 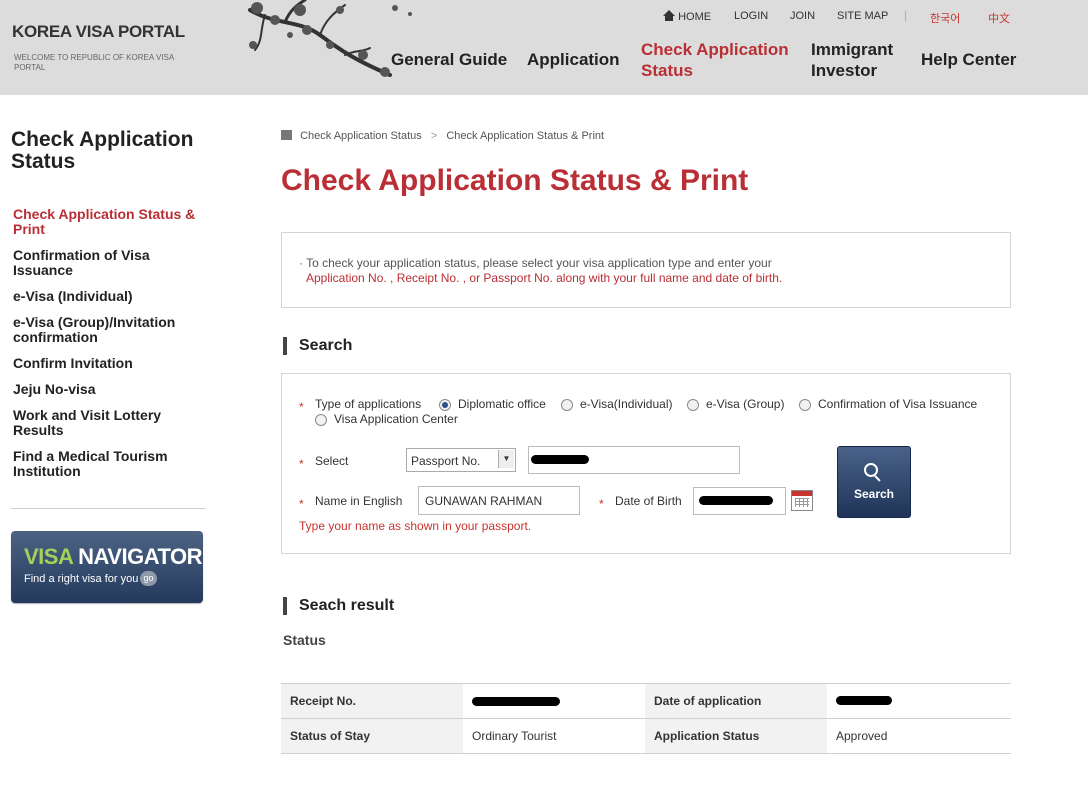 What do you see at coordinates (525, 136) in the screenshot?
I see `breadcrumb-level2: Check Application Status & Print` at bounding box center [525, 136].